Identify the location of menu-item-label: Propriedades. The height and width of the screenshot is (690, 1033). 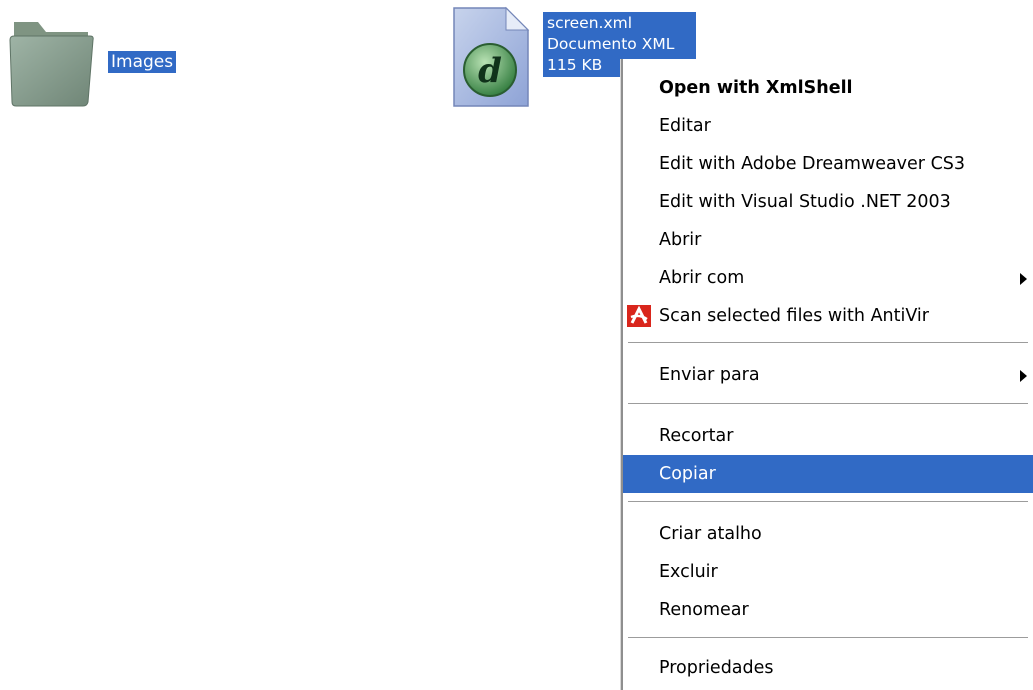
(716, 668).